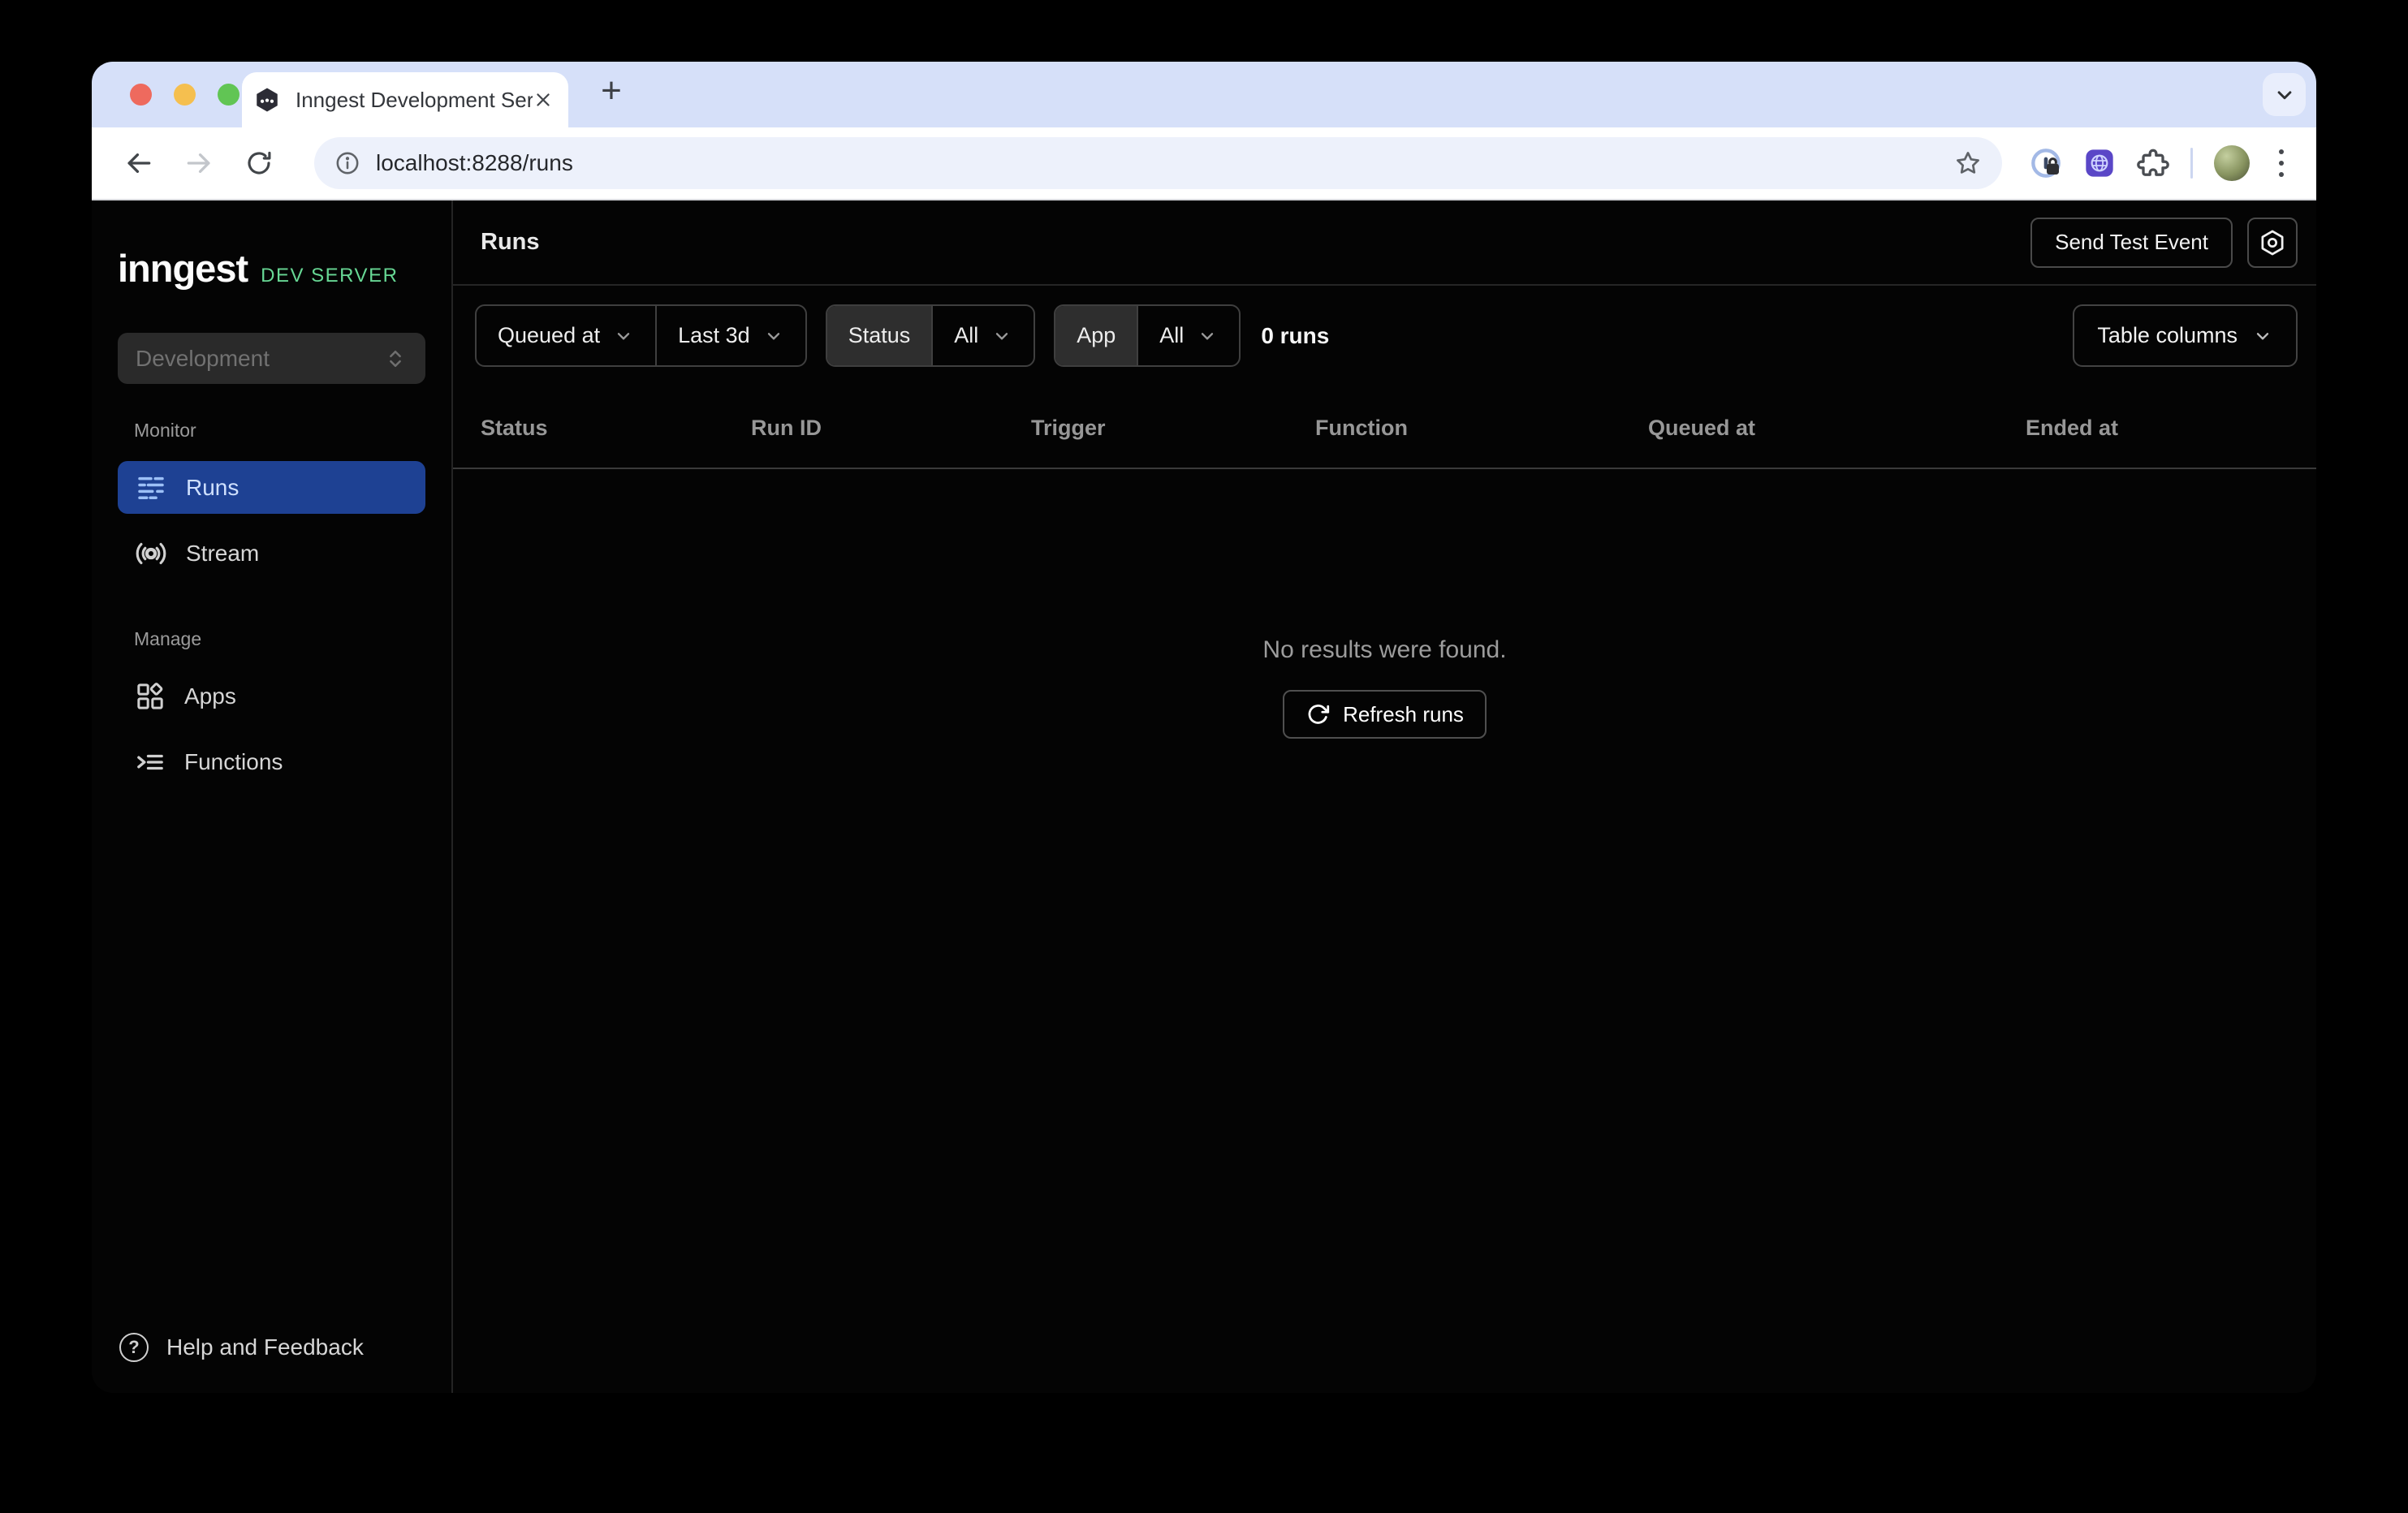  I want to click on section-label-manage: Manage, so click(168, 638).